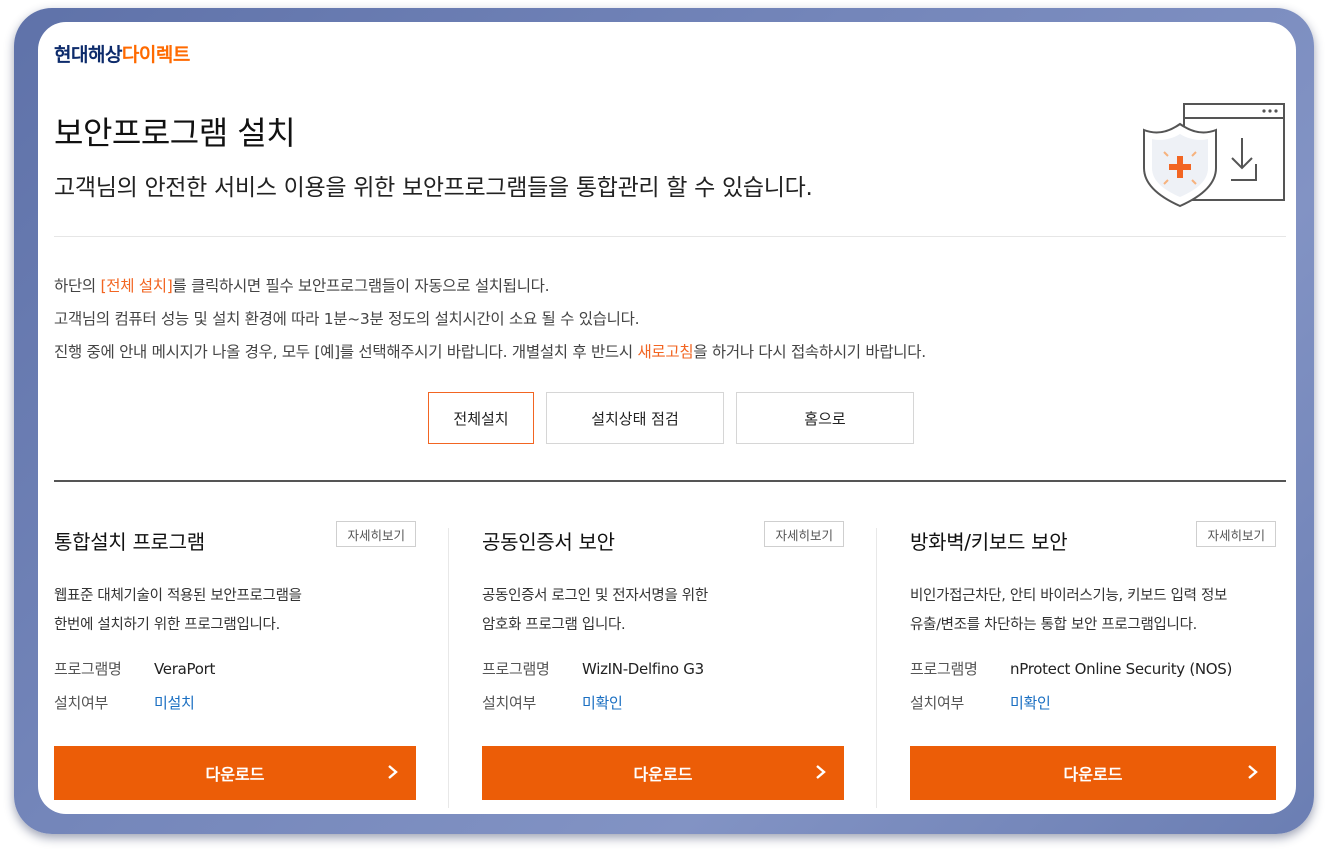 This screenshot has width=1328, height=850. Describe the element at coordinates (481, 418) in the screenshot. I see `install-all-button: 전체설치` at that location.